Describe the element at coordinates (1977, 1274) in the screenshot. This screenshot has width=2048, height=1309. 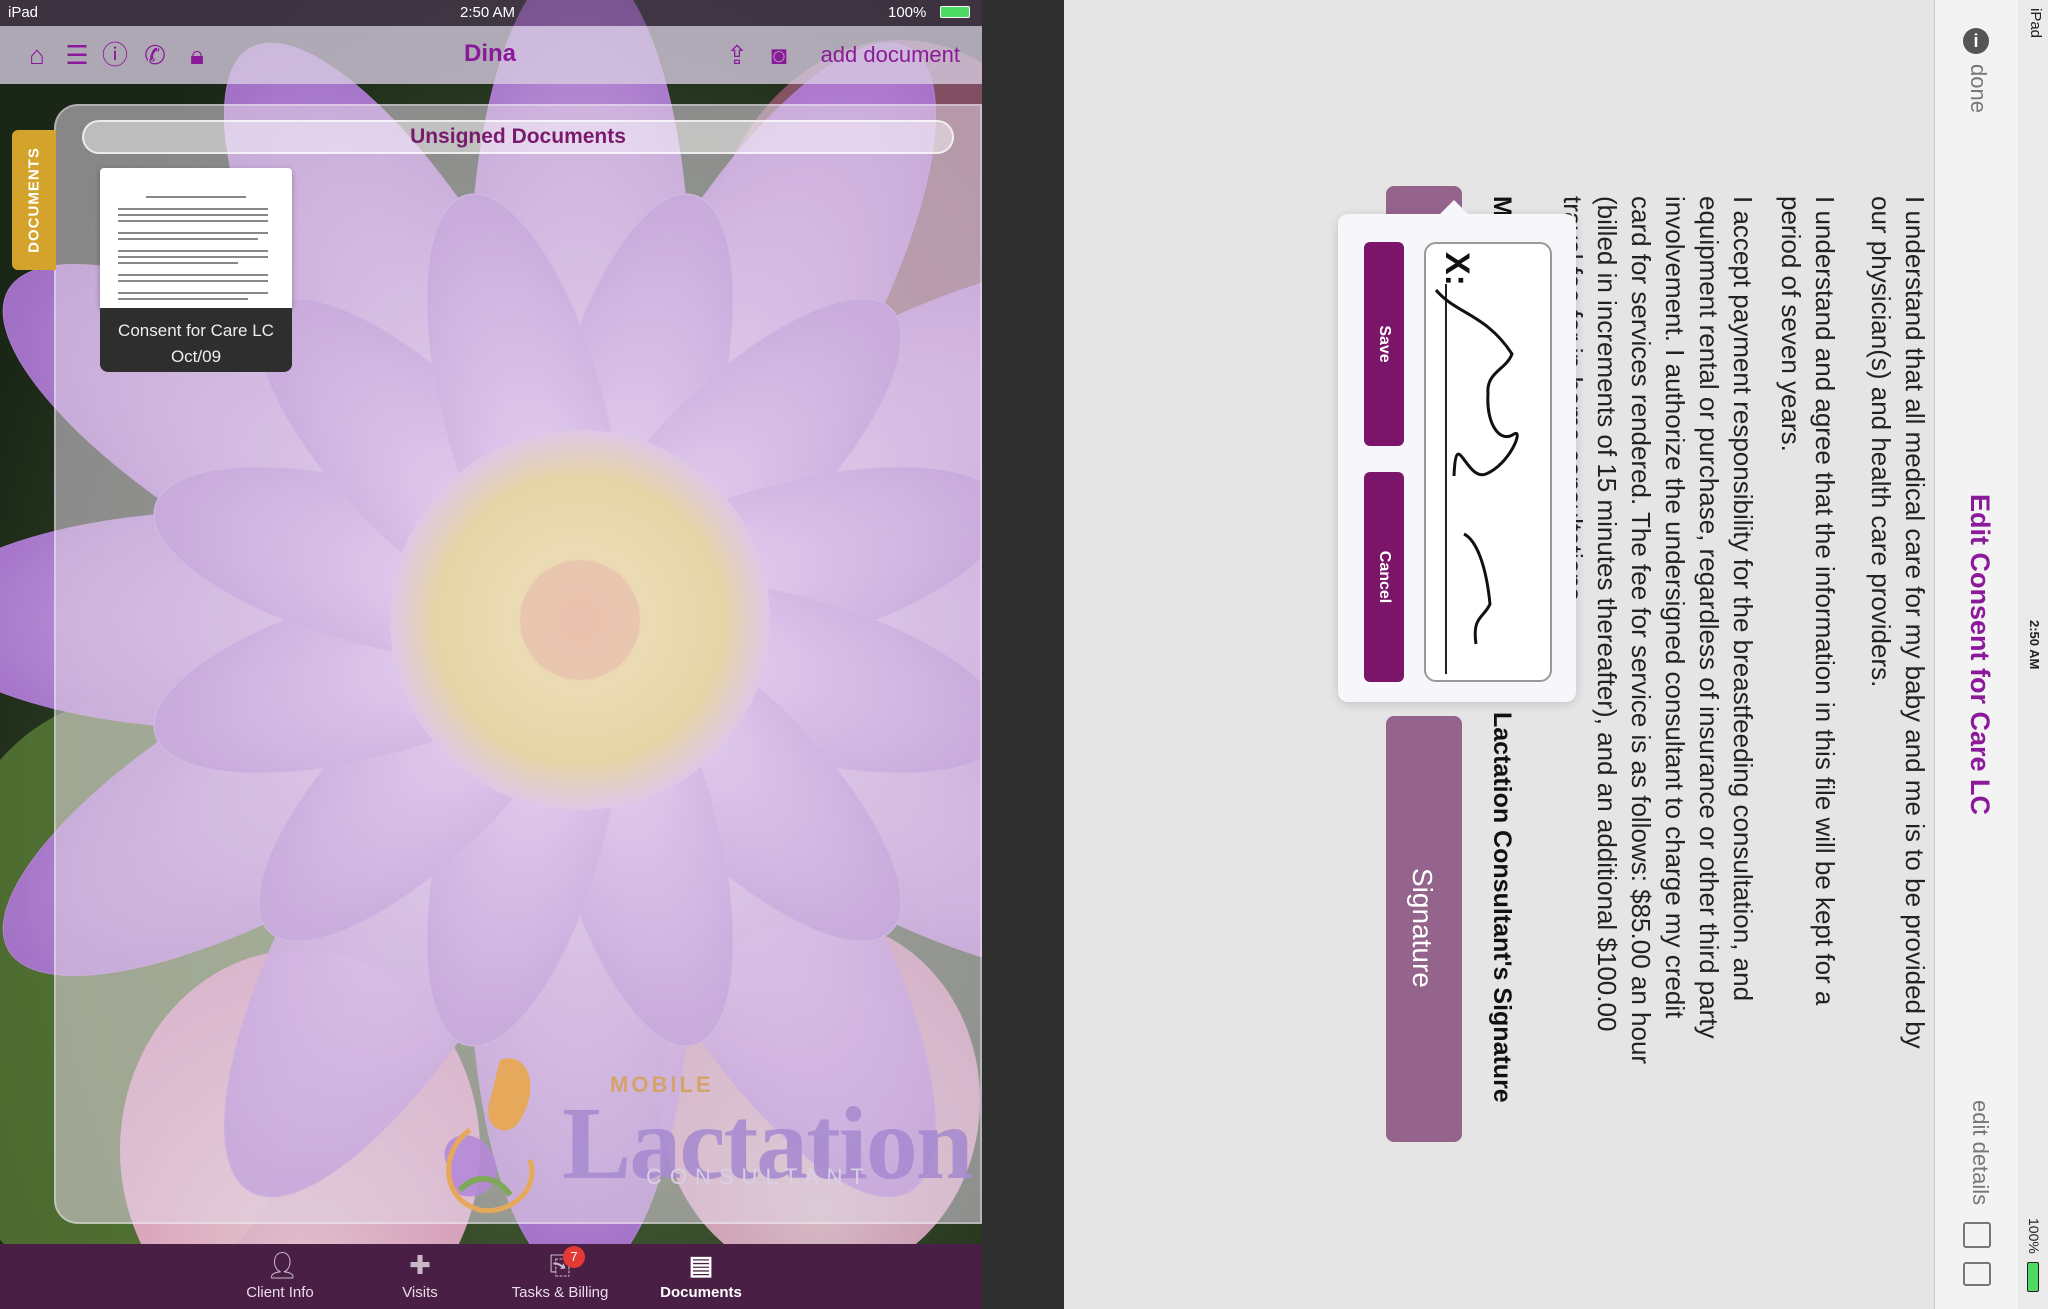
I see `print-icon` at that location.